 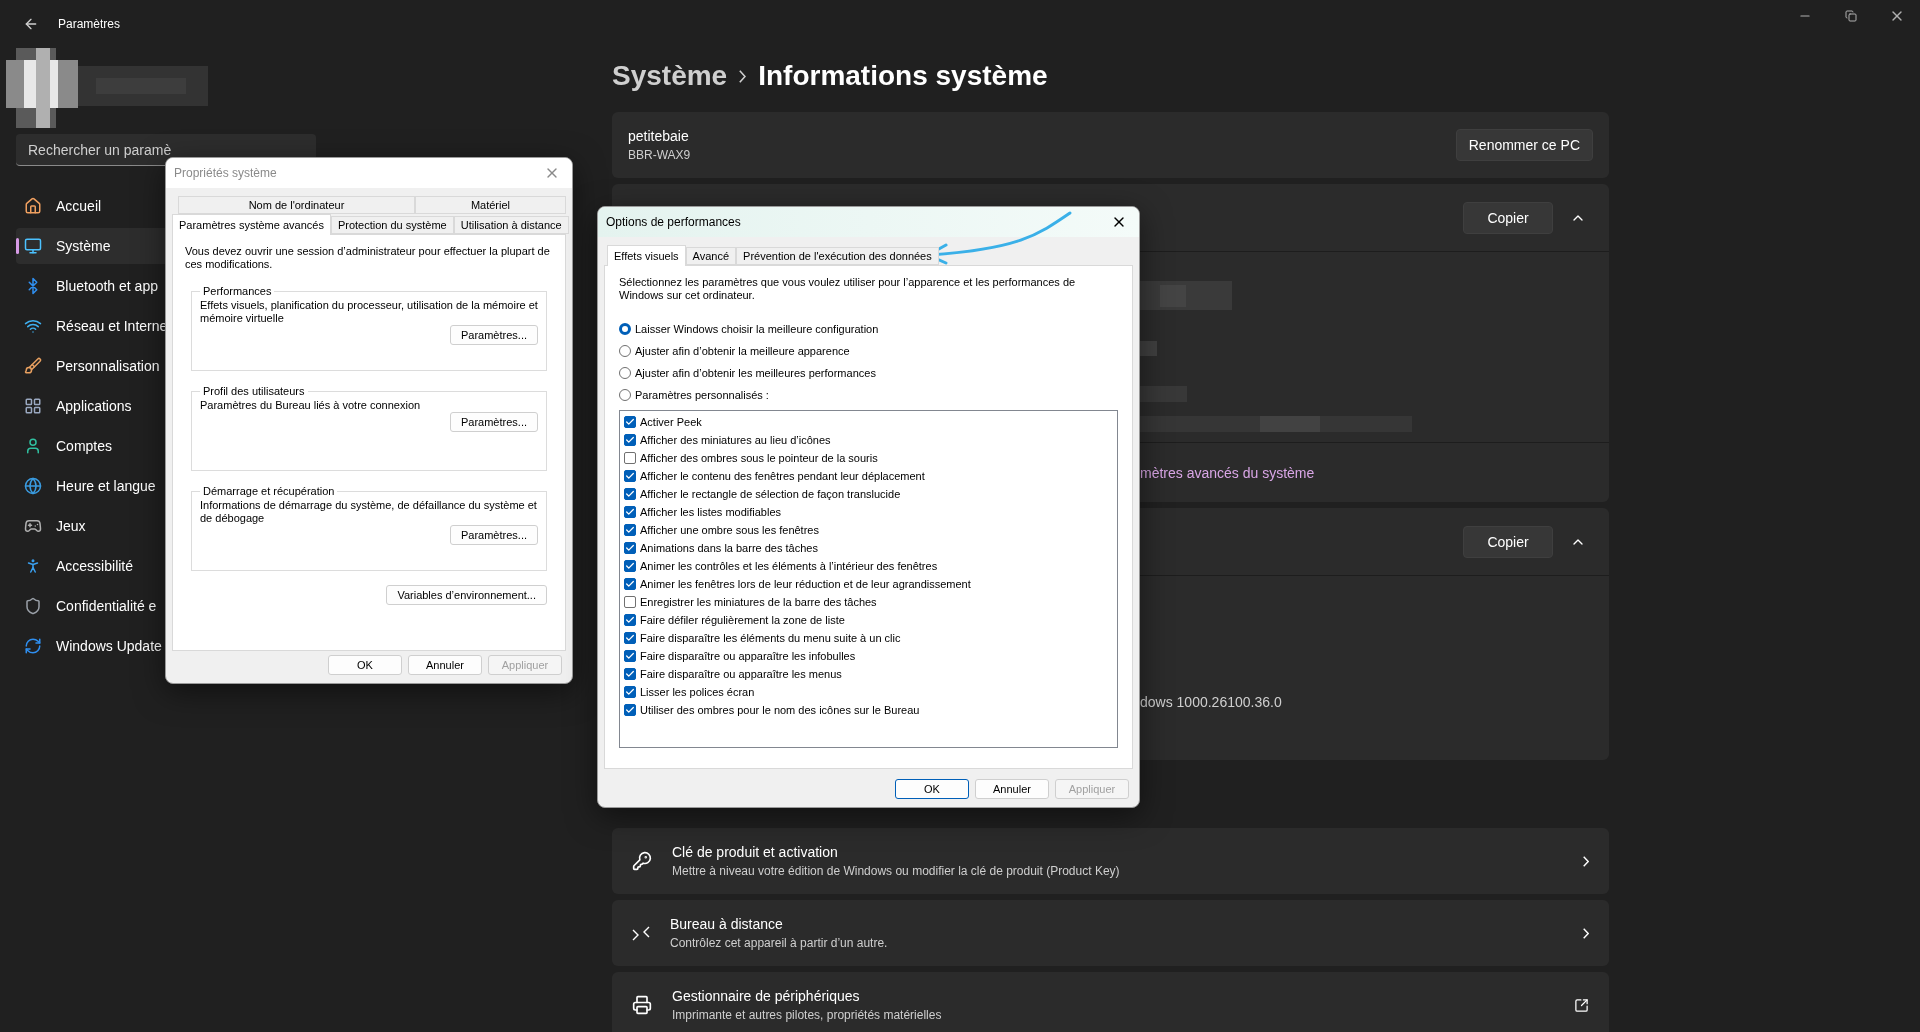 I want to click on dialog-title: Propriétés système, so click(x=225, y=173).